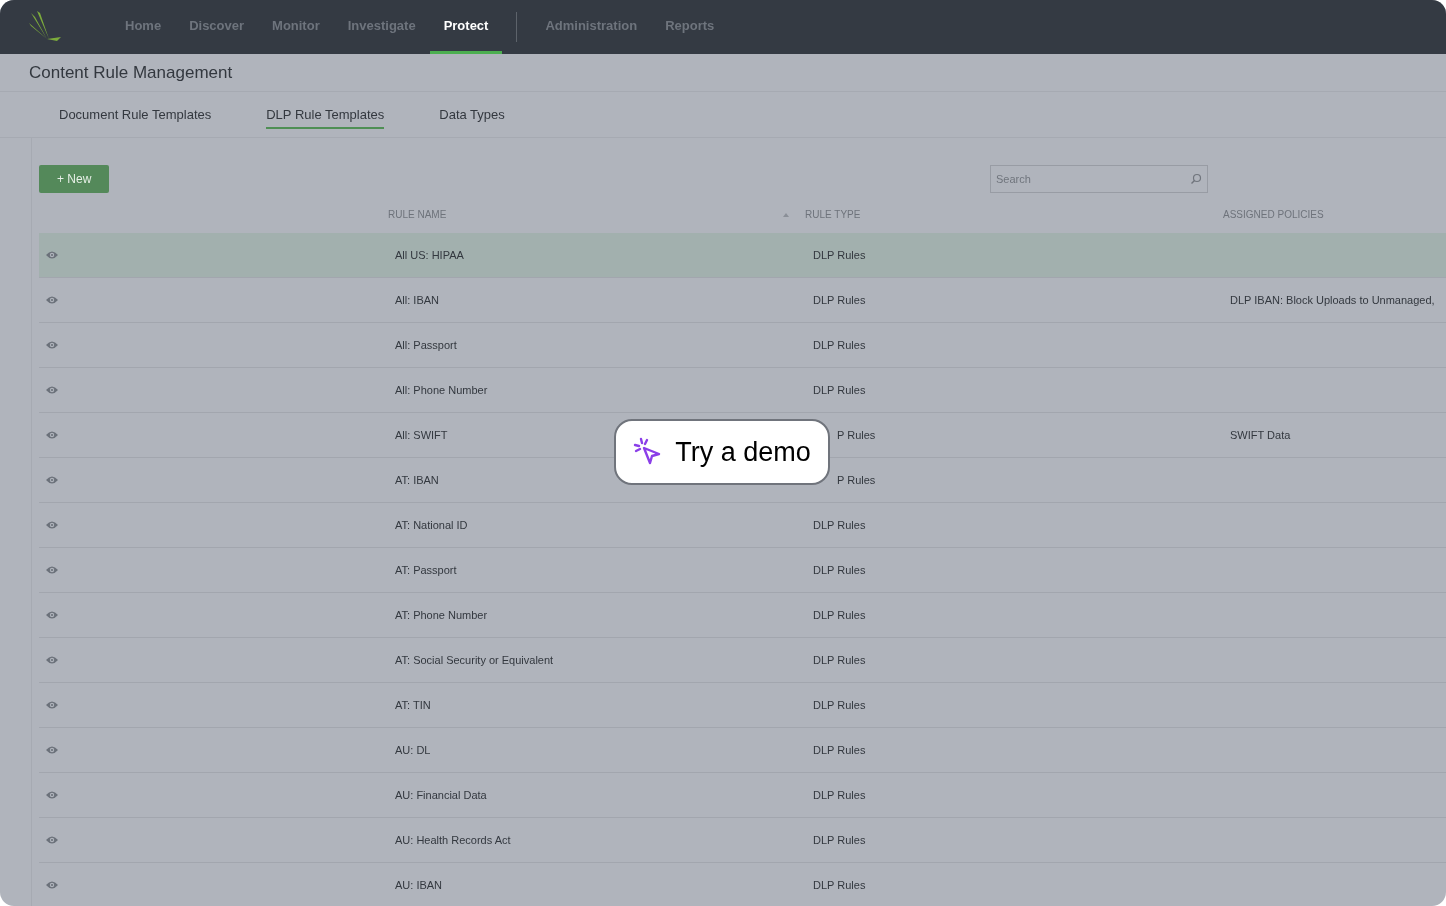 The width and height of the screenshot is (1446, 906). I want to click on search-icon, so click(1196, 179).